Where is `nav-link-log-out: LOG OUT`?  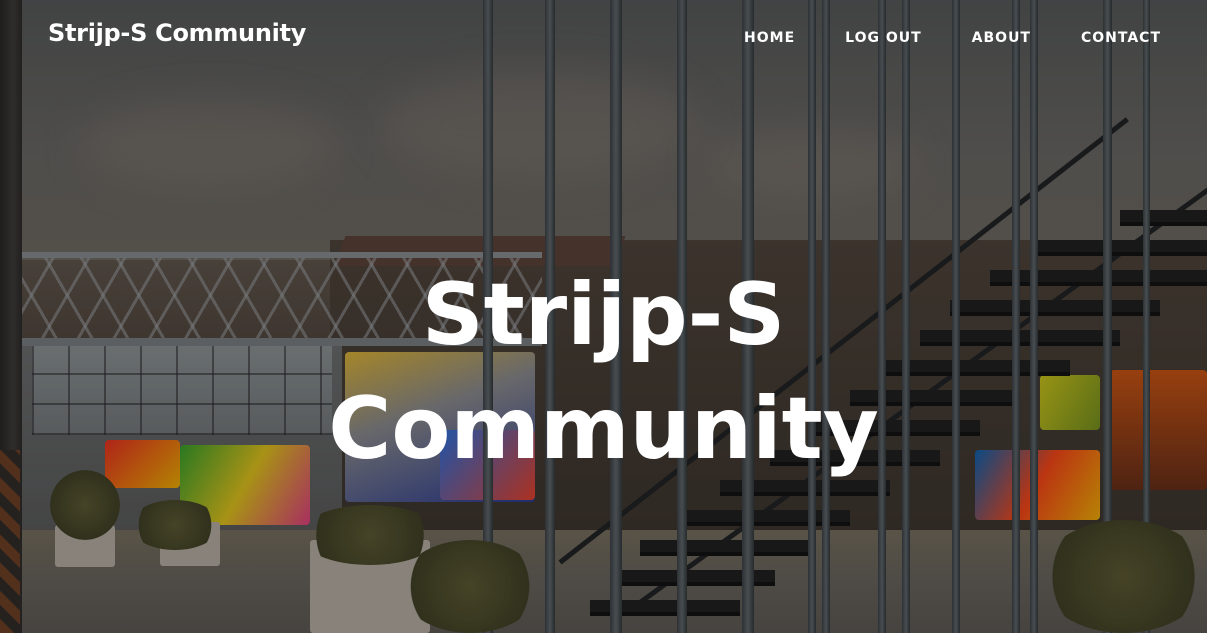 nav-link-log-out: LOG OUT is located at coordinates (883, 38).